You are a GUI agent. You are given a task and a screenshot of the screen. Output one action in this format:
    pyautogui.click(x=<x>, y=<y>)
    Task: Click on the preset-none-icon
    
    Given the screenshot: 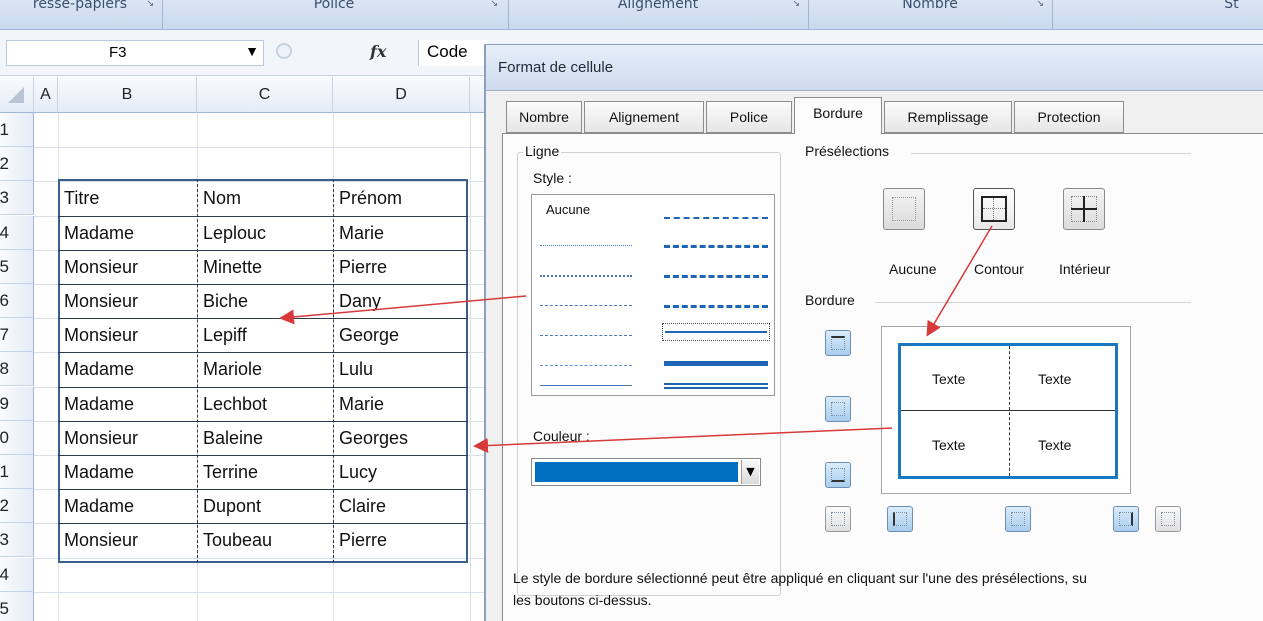 What is the action you would take?
    pyautogui.click(x=904, y=209)
    